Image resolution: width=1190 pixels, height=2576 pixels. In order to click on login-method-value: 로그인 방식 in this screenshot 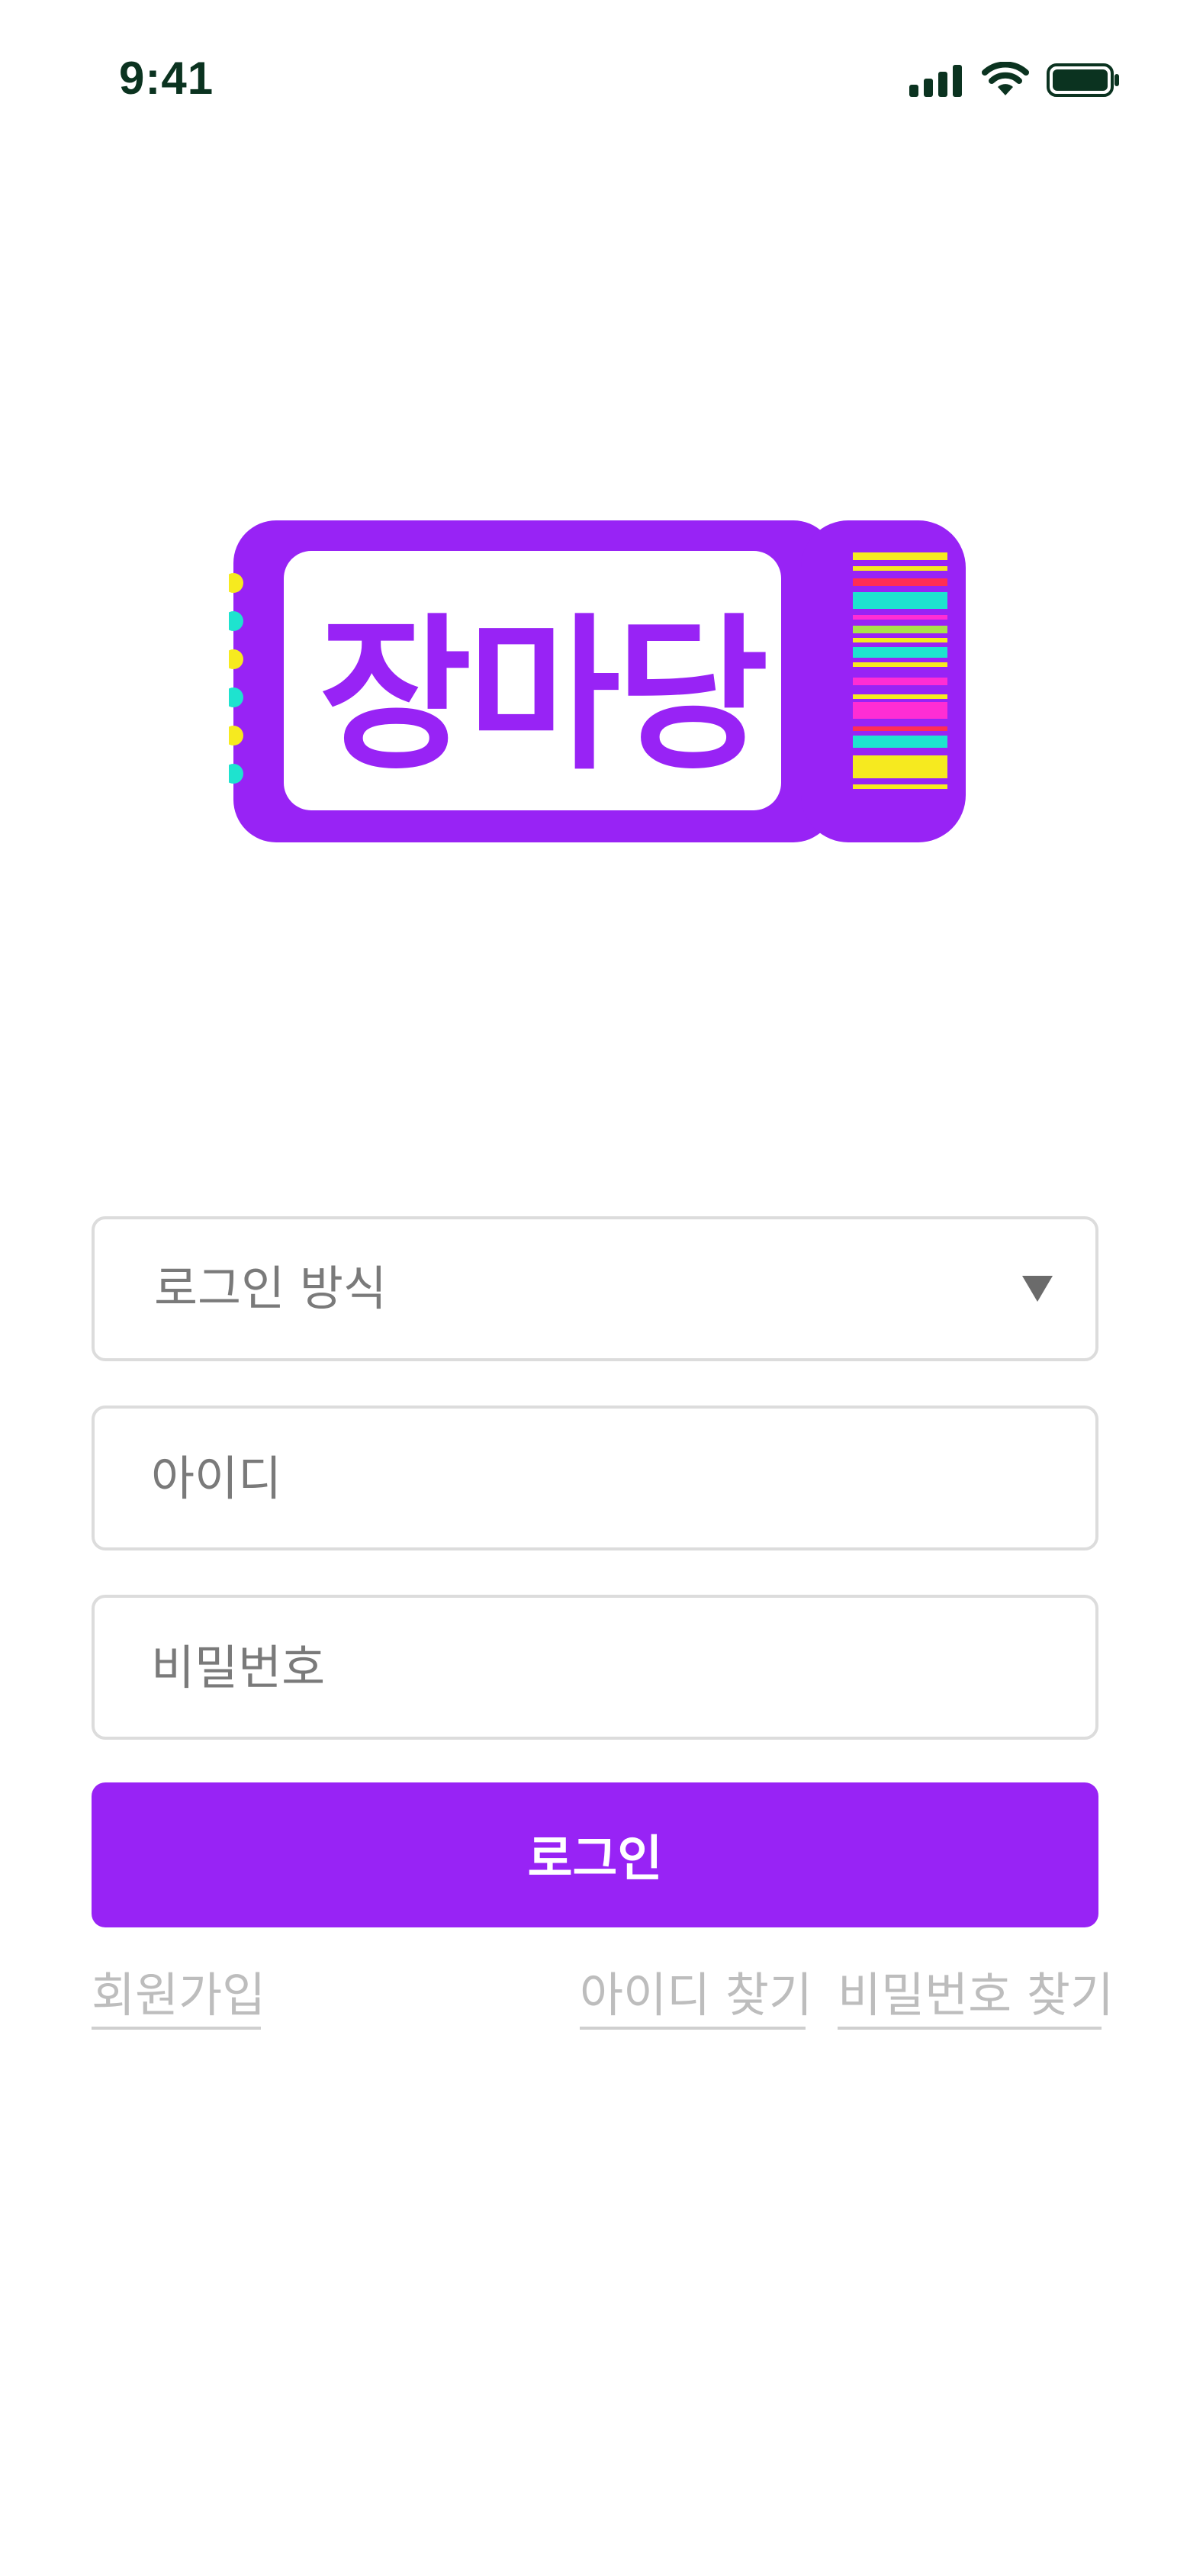, I will do `click(270, 1288)`.